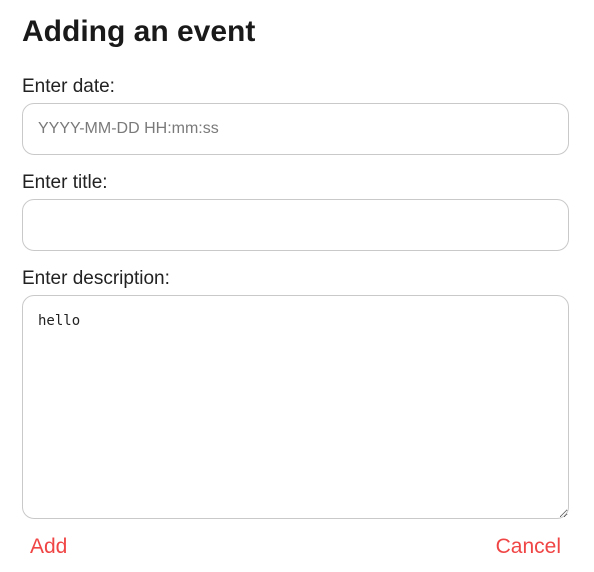 The height and width of the screenshot is (572, 594). I want to click on add-button: Add, so click(48, 547).